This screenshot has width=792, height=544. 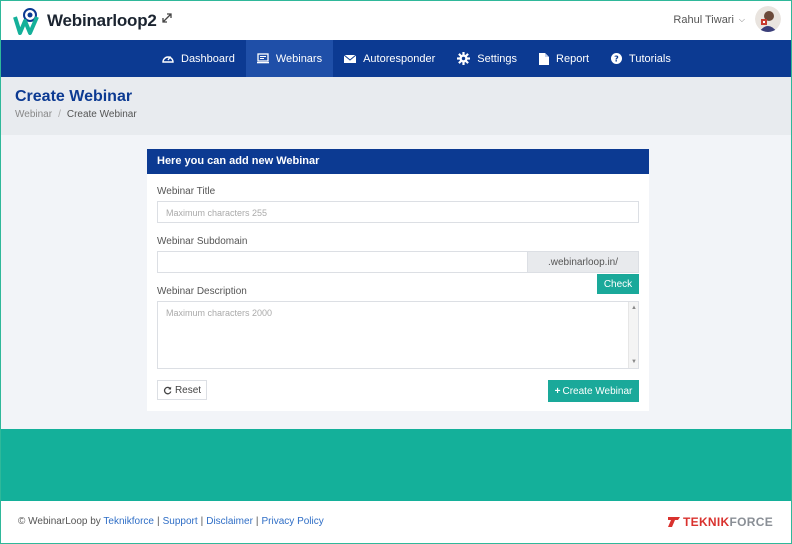 I want to click on chevron-down-icon: ⌵, so click(x=741, y=19).